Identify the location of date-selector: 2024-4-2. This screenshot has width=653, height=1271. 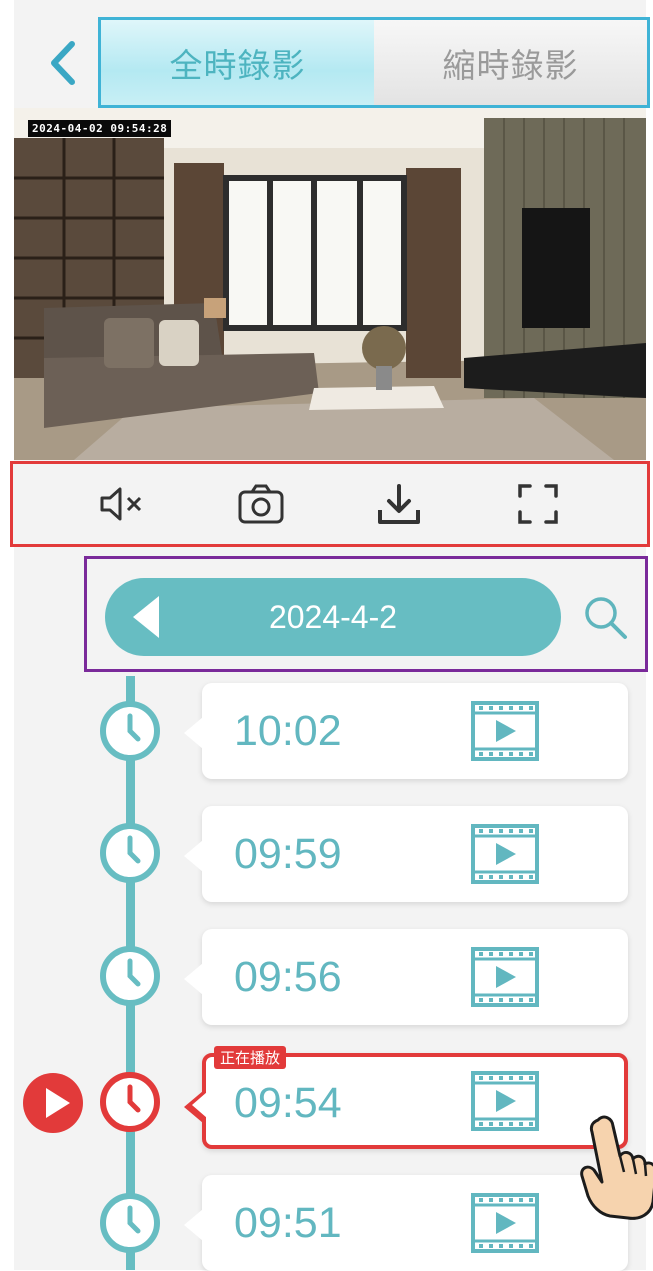
(366, 614).